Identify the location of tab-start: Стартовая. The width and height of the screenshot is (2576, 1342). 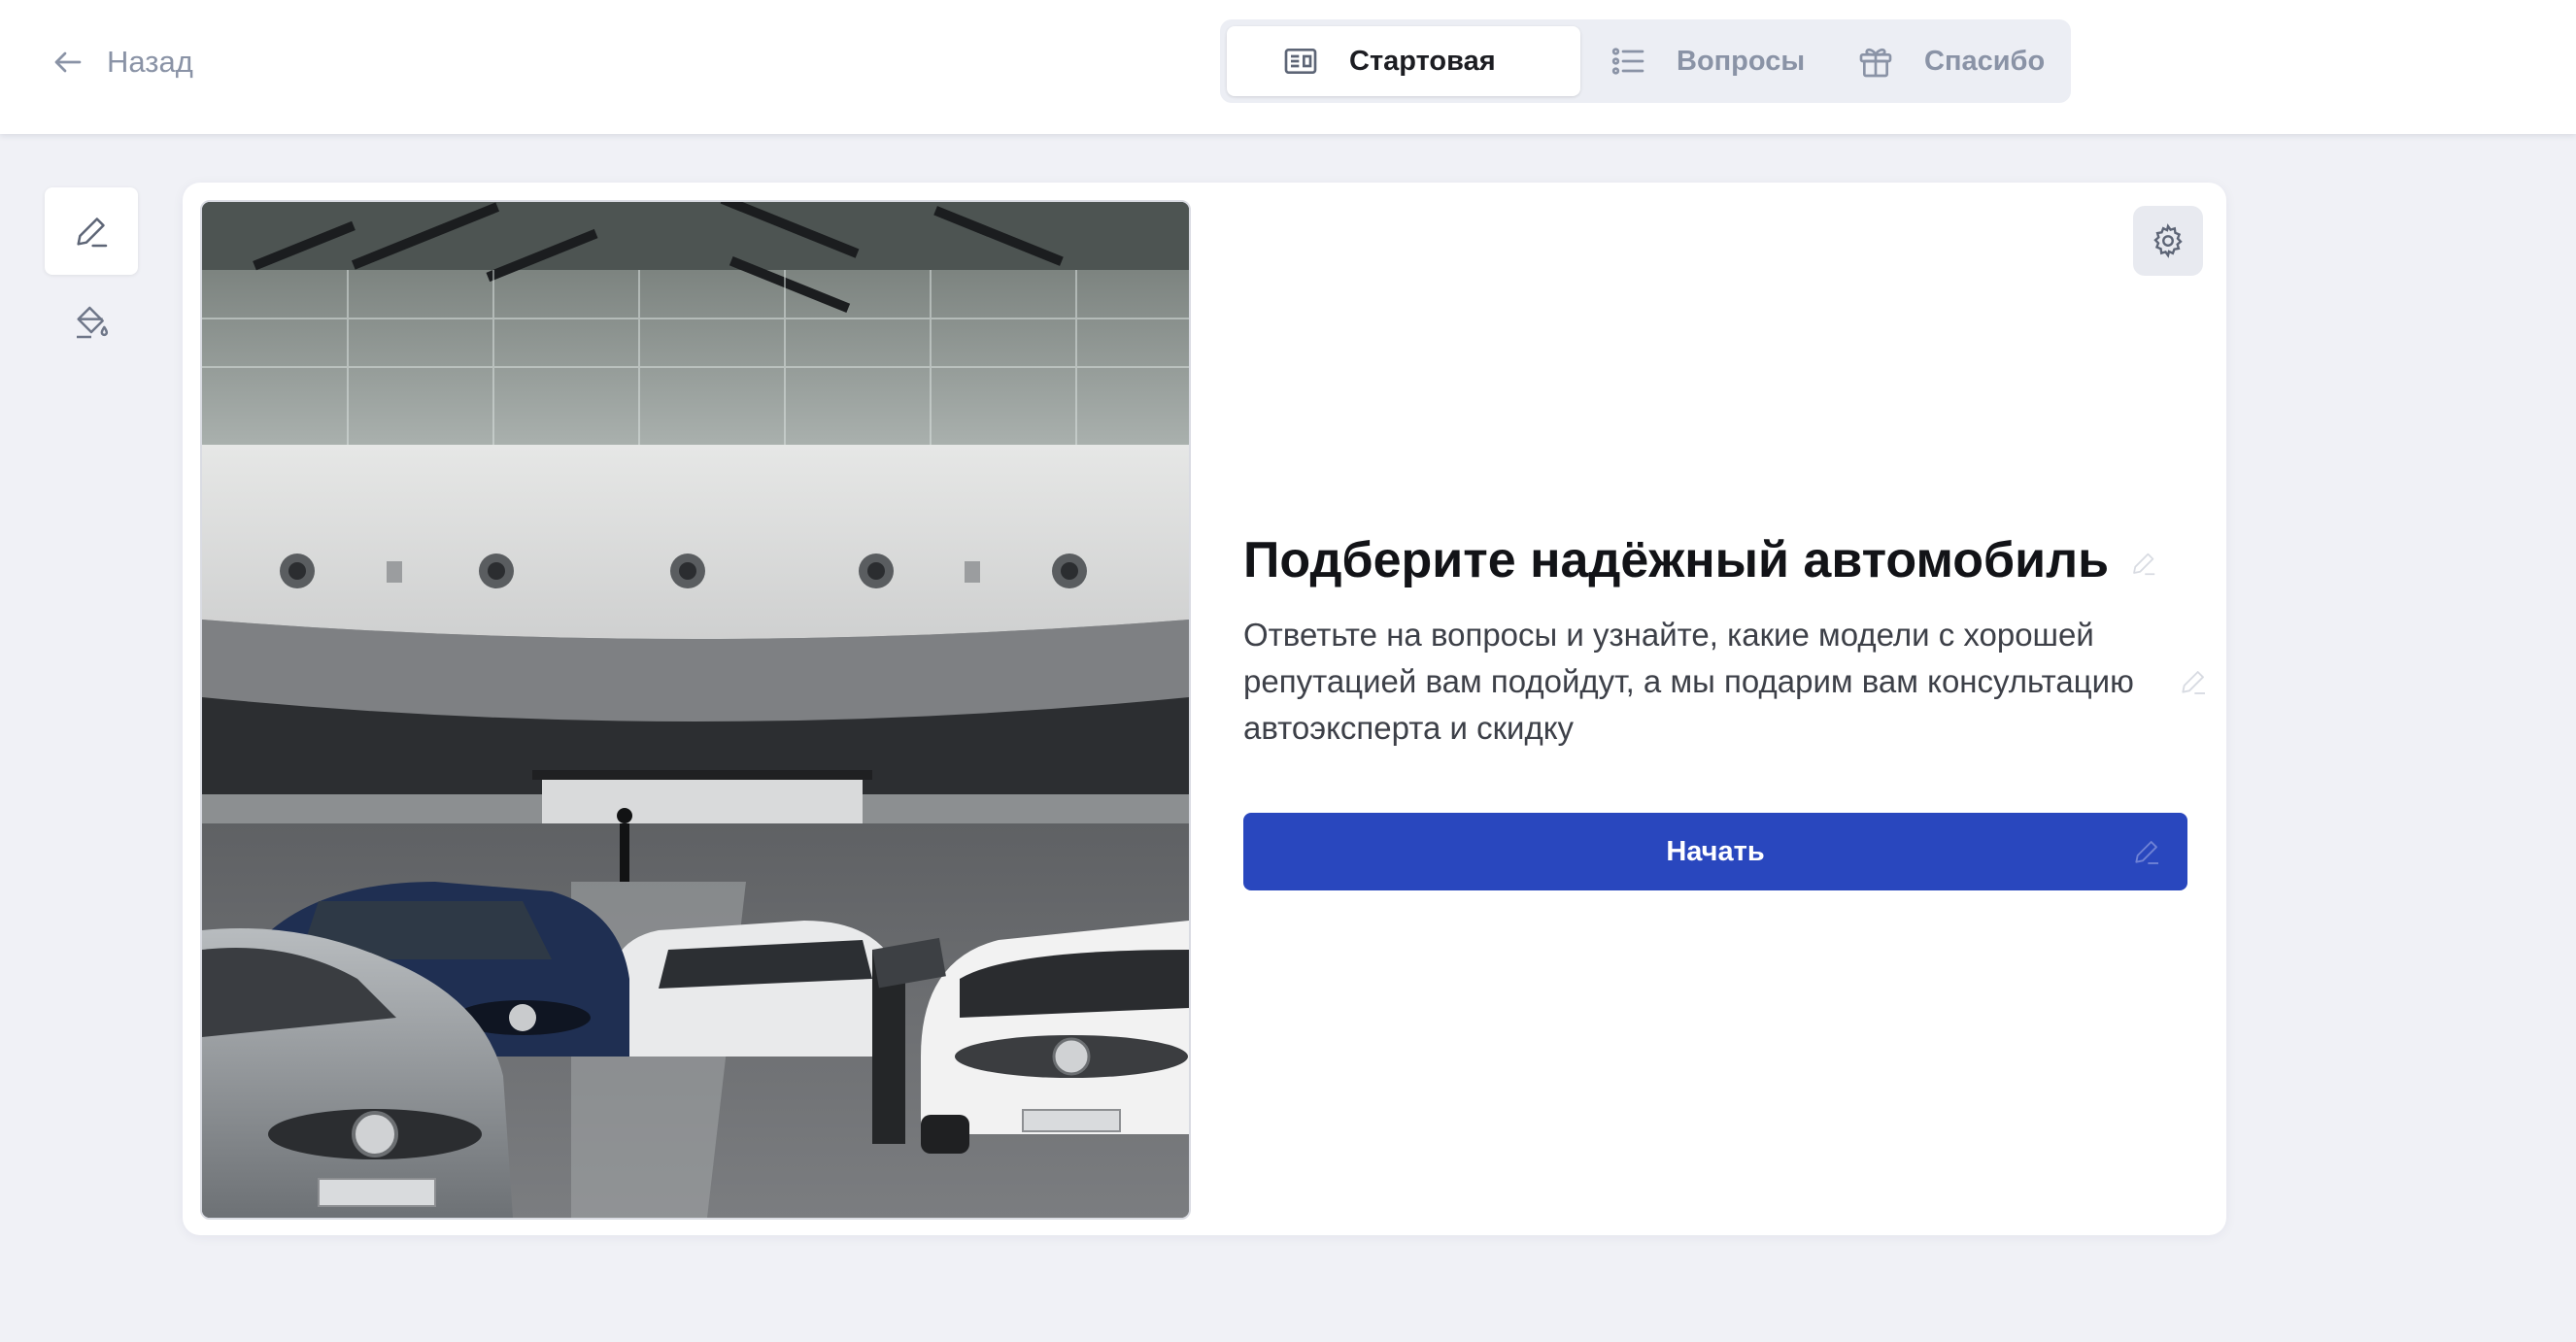
(1403, 61).